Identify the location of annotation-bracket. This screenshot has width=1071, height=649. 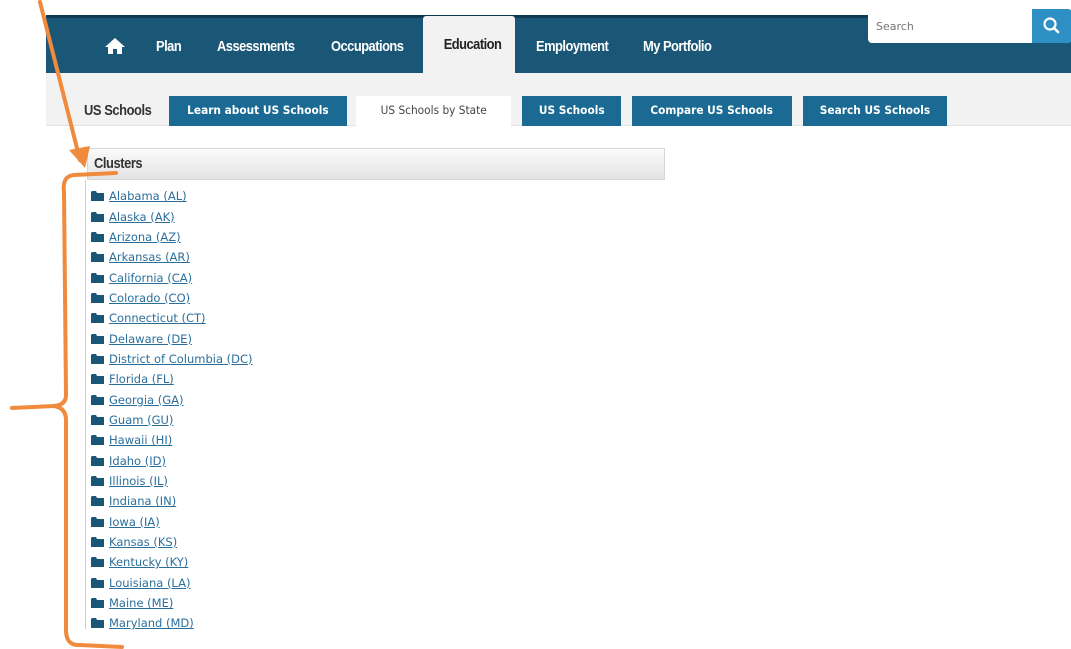
(67, 410).